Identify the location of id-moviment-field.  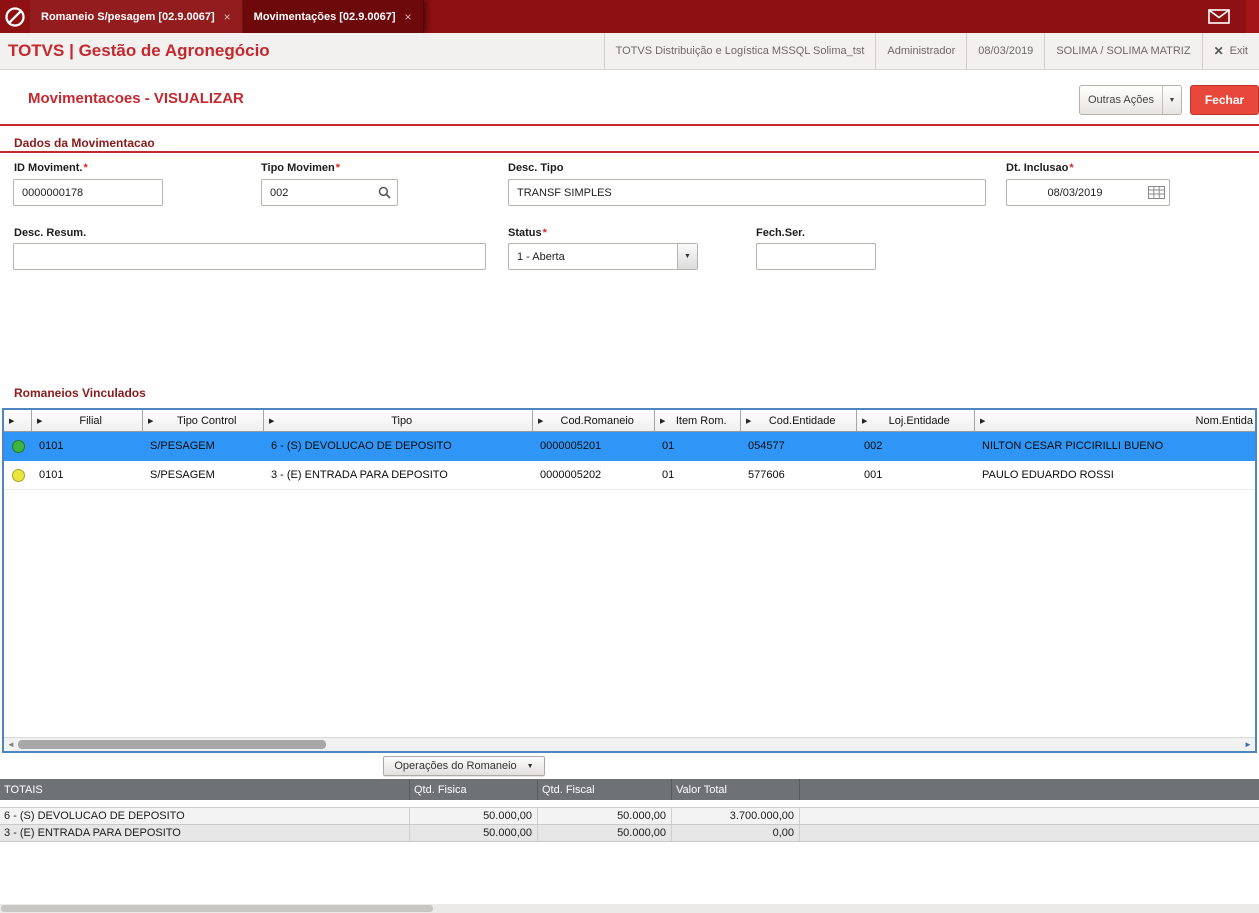
(88, 192).